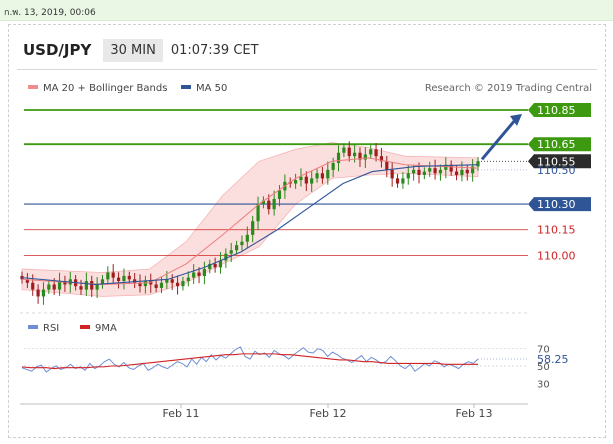  What do you see at coordinates (33, 327) in the screenshot?
I see `rsi-legend-swatch` at bounding box center [33, 327].